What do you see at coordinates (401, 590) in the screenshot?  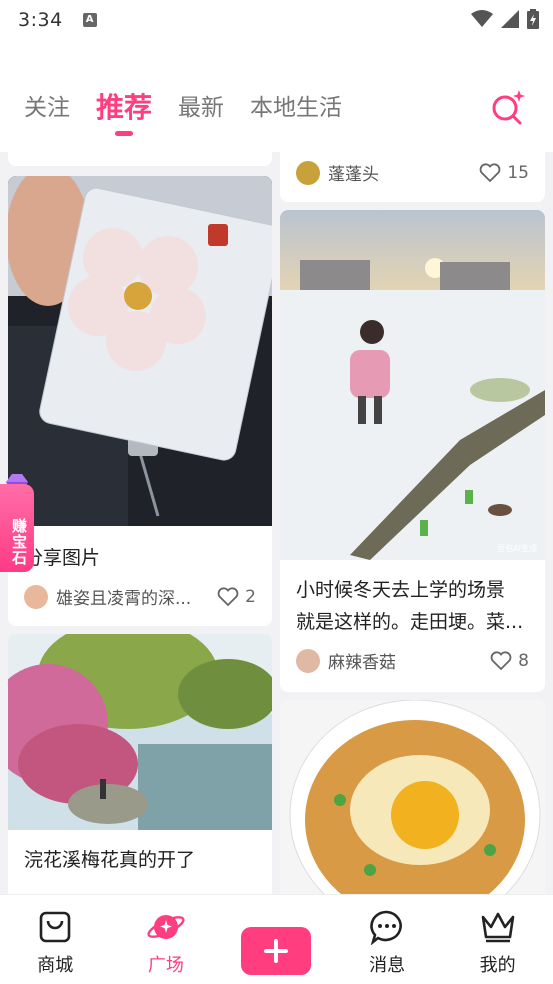 I see `post-title-line-1: 小时候冬天去上学的场景` at bounding box center [401, 590].